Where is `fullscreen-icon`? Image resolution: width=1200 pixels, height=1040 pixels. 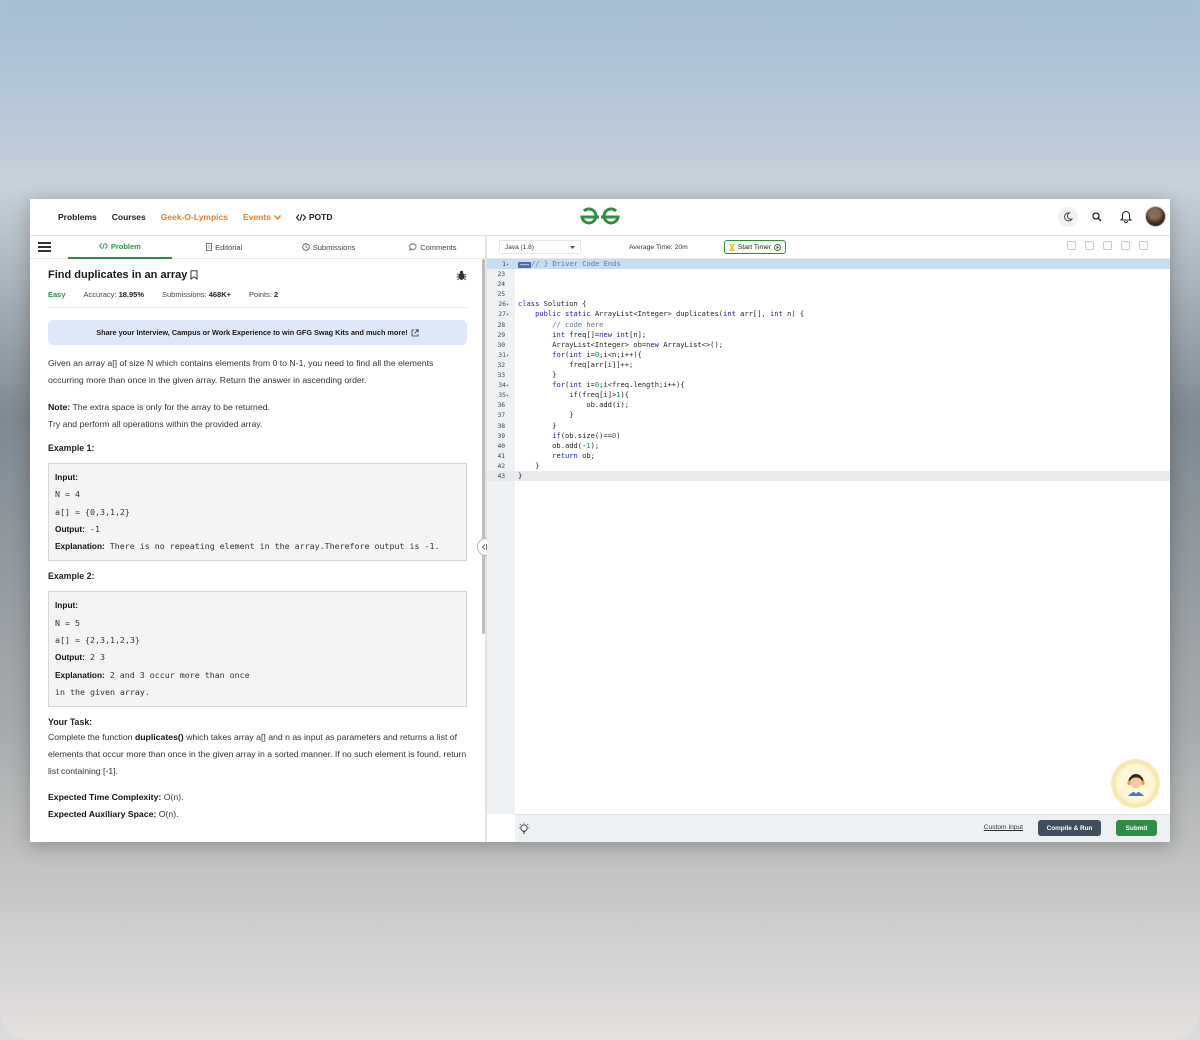
fullscreen-icon is located at coordinates (1143, 245).